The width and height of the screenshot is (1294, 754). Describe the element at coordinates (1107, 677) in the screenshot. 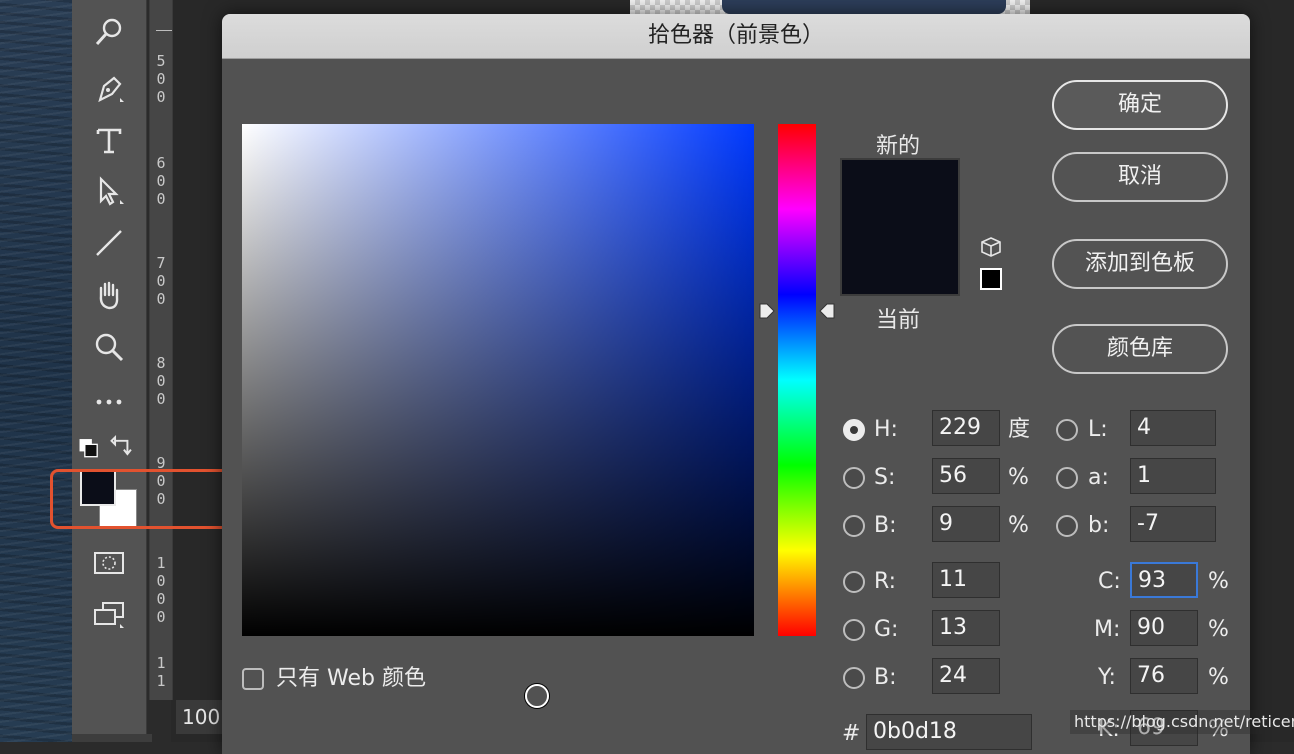

I see `yellow-label: Y:` at that location.